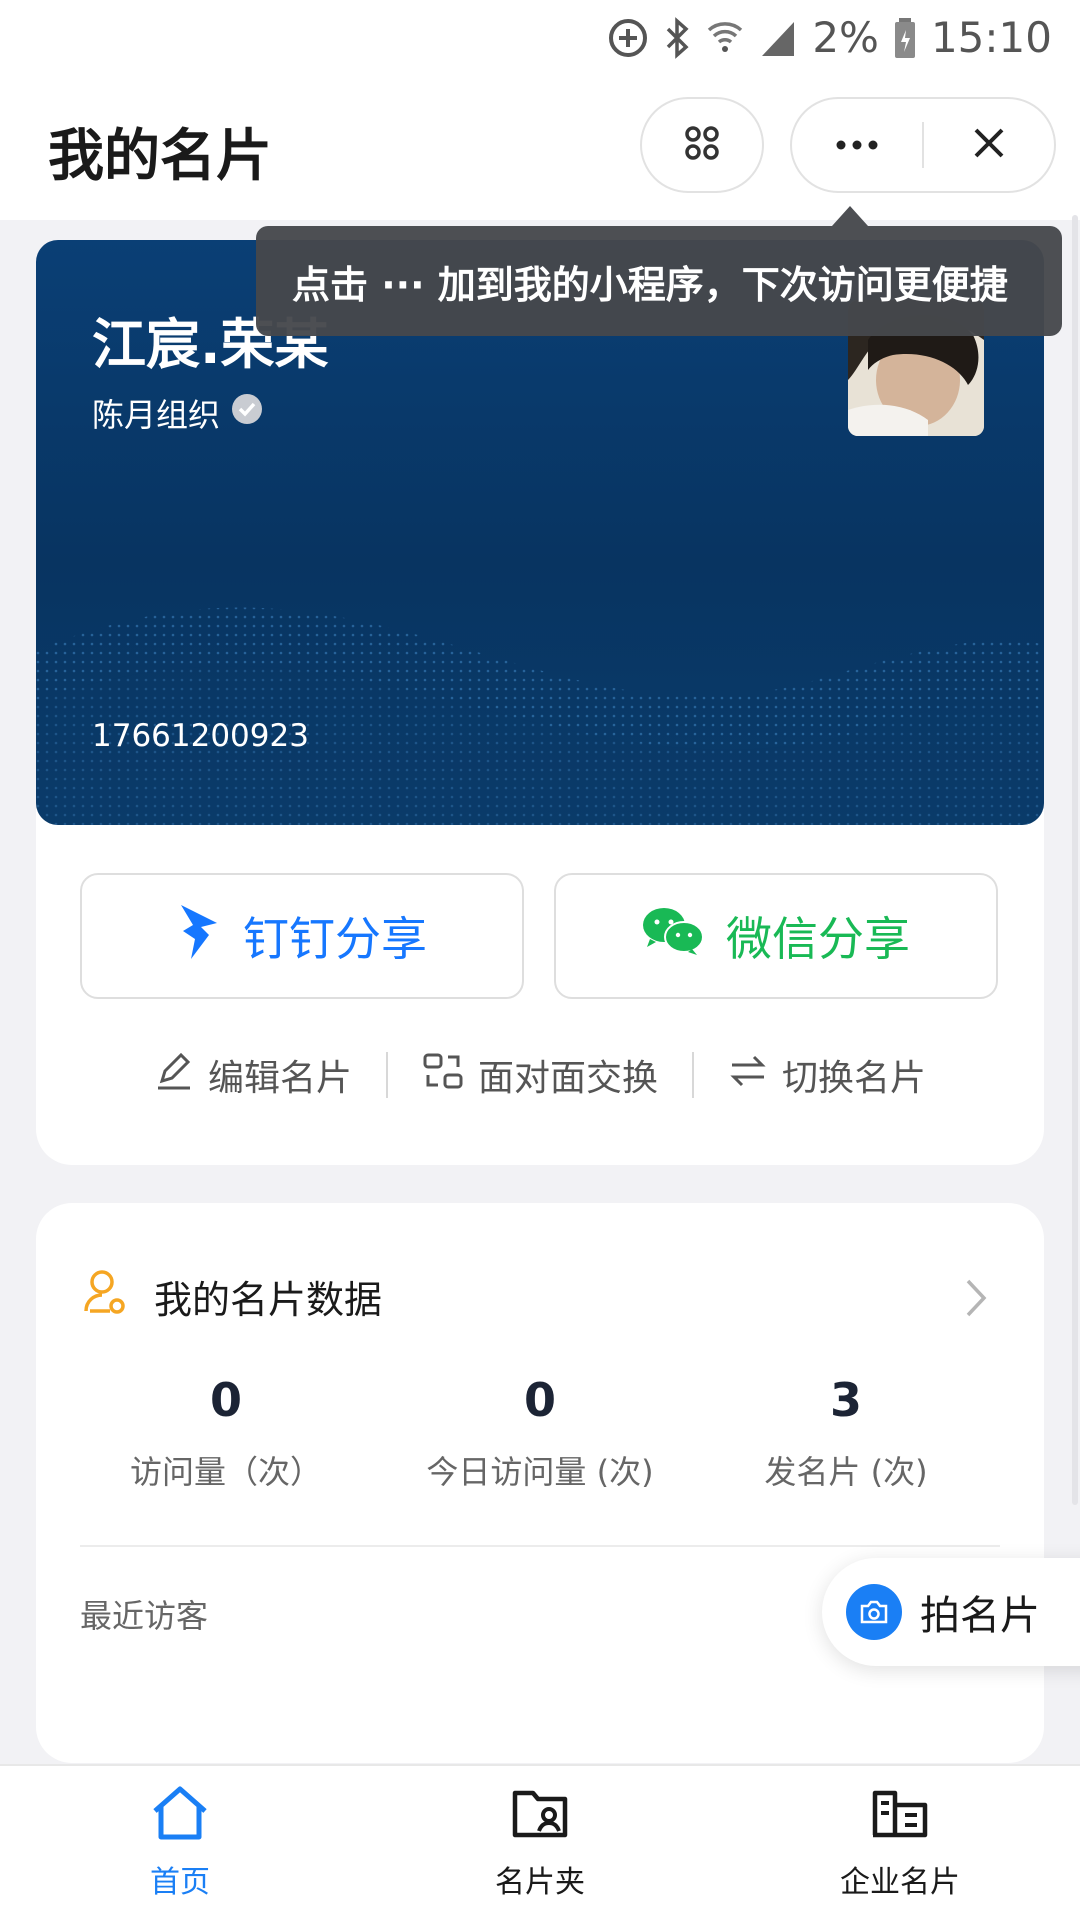 The image size is (1080, 1920). What do you see at coordinates (846, 1433) in the screenshot?
I see `stat-cards-sent: 3 发名片 (次)` at bounding box center [846, 1433].